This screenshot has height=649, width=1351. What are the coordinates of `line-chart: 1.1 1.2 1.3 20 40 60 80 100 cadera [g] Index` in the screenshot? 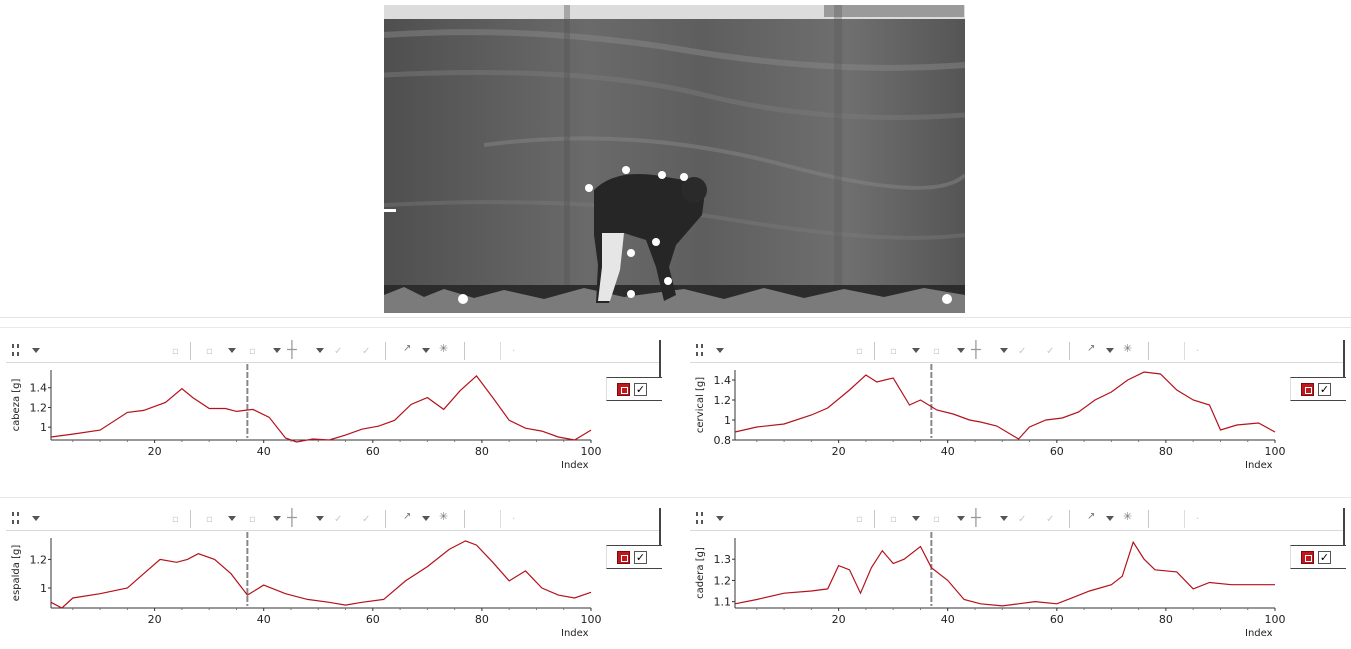 It's located at (992, 578).